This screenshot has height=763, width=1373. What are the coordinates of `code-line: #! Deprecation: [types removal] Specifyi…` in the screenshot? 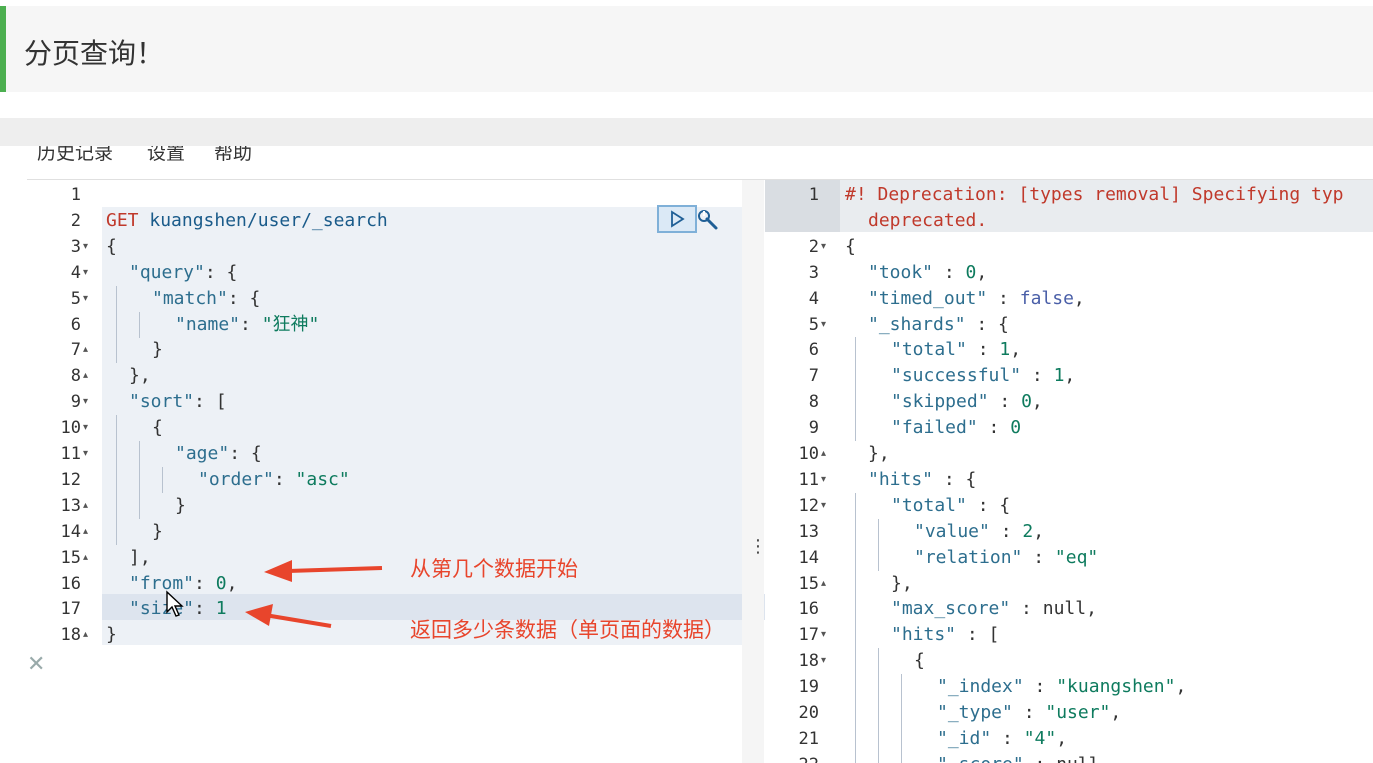 It's located at (1094, 195).